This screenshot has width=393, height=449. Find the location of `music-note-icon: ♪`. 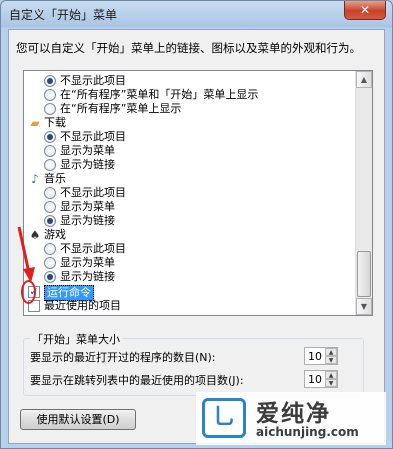

music-note-icon: ♪ is located at coordinates (35, 179).